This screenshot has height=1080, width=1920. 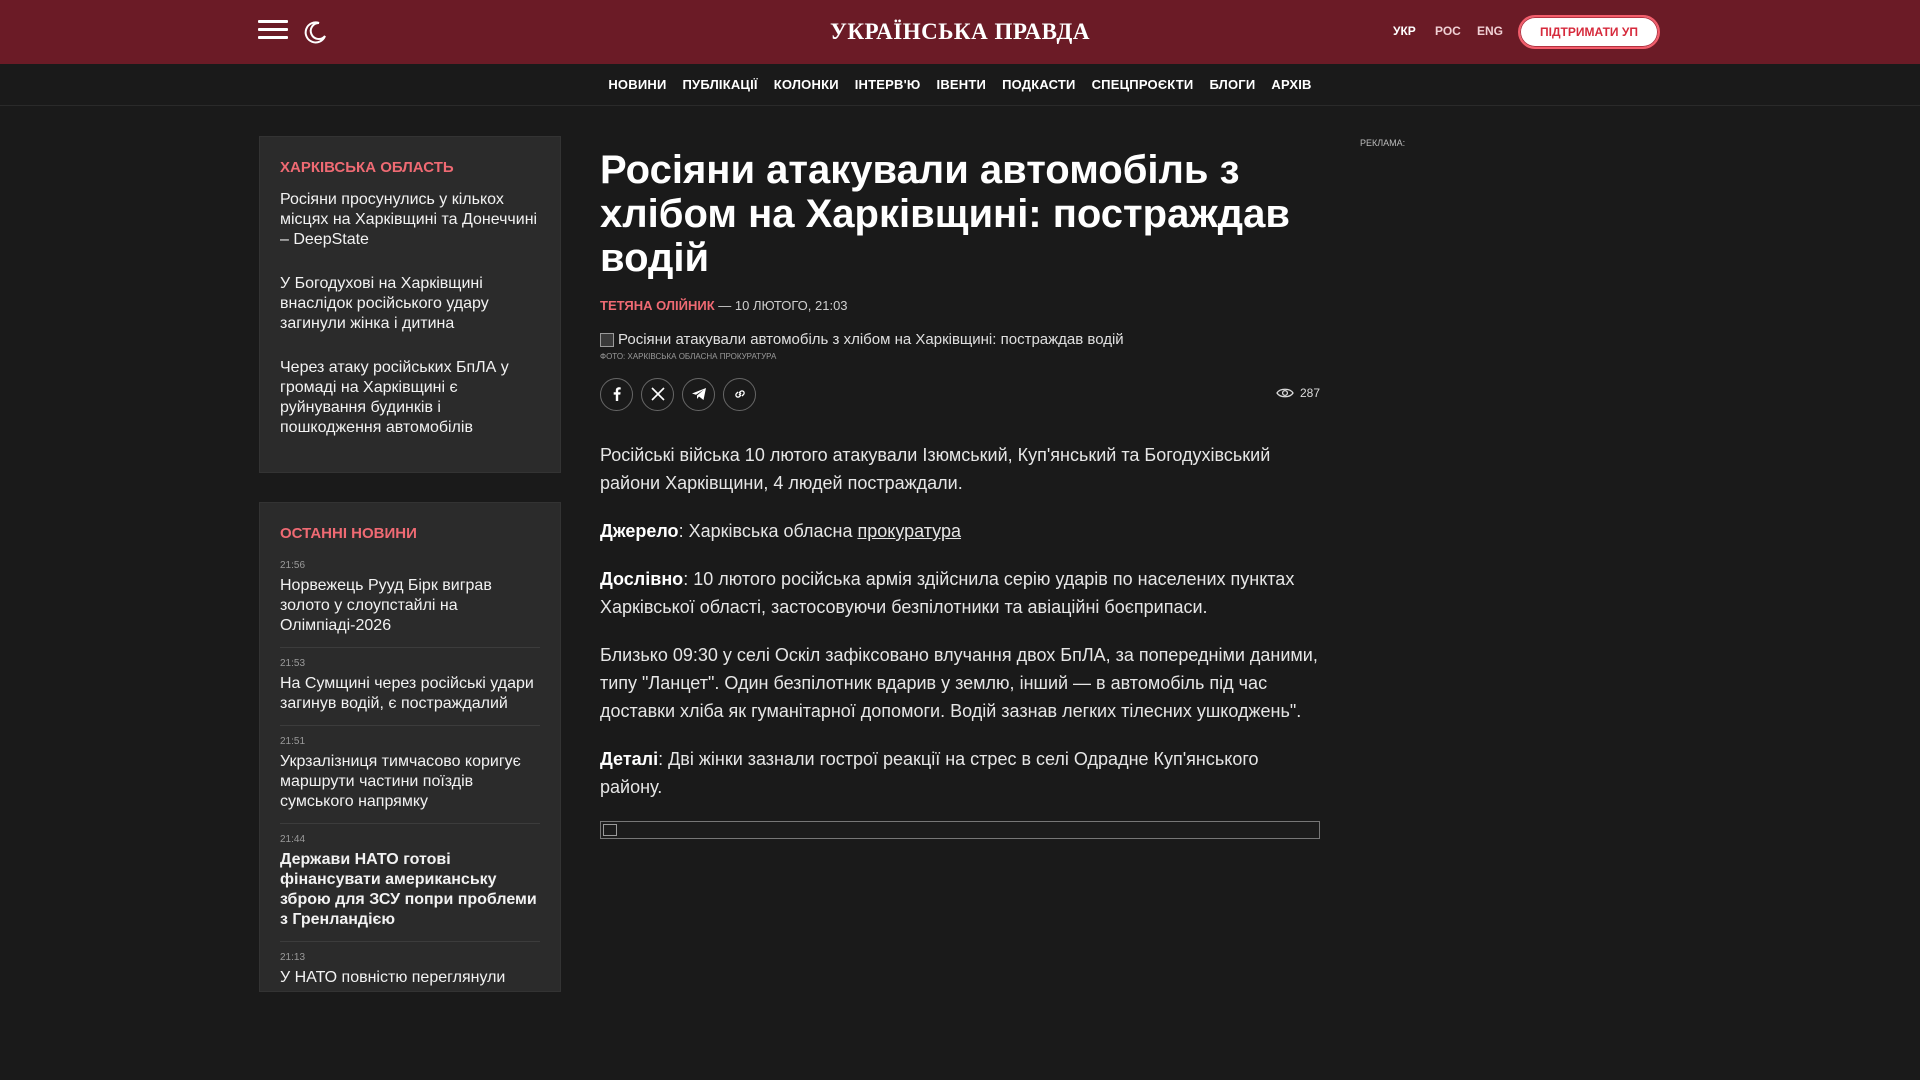 I want to click on latest-news-title: ОСТАННІ НОВИНИ, so click(x=410, y=533).